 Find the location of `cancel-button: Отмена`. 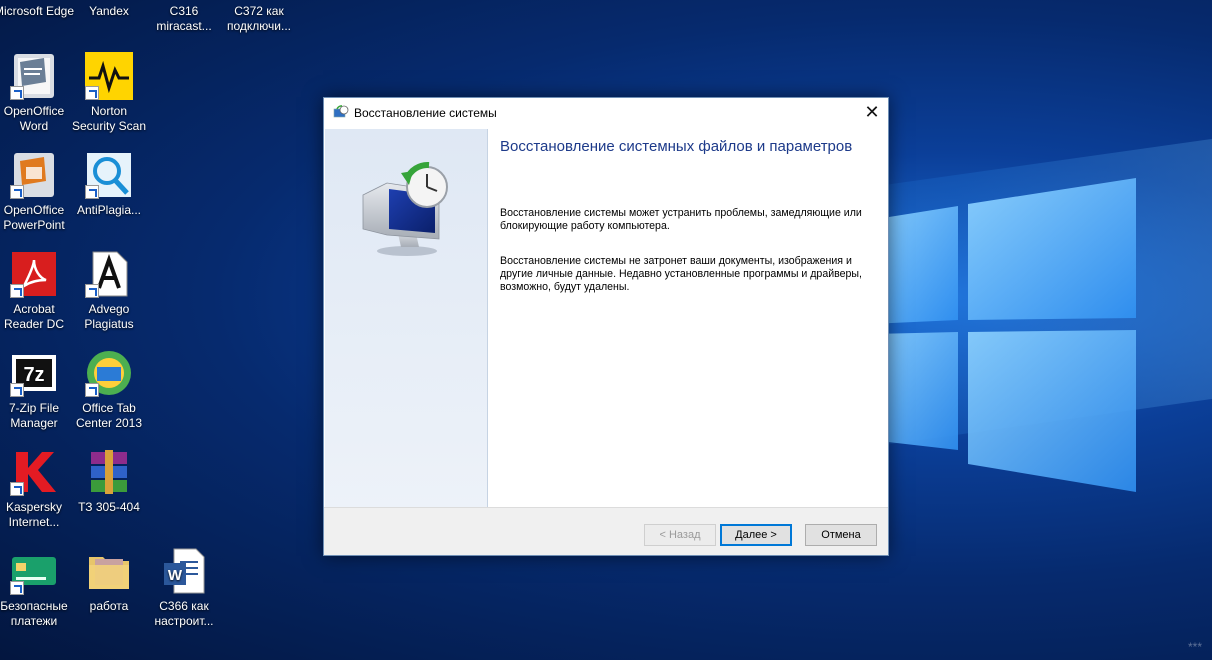

cancel-button: Отмена is located at coordinates (841, 535).